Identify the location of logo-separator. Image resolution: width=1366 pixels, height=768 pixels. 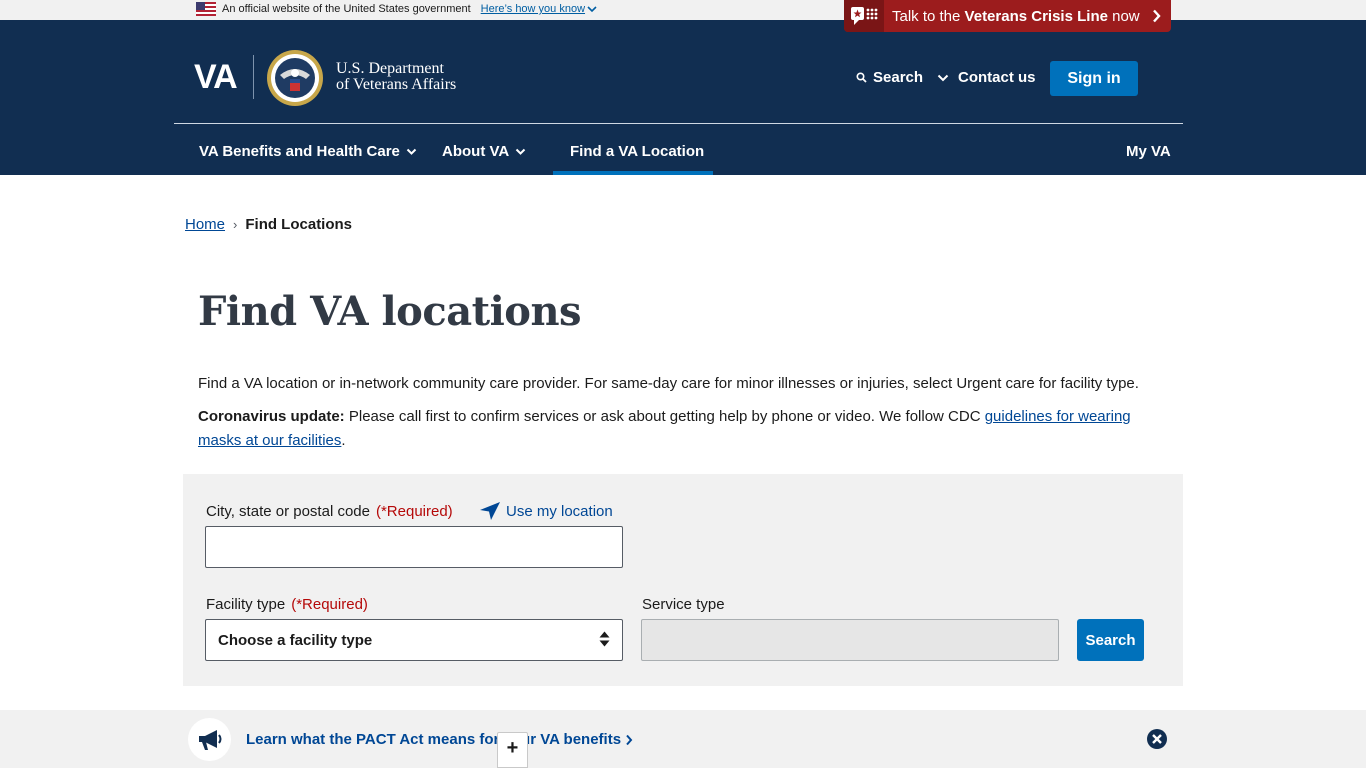
(253, 77).